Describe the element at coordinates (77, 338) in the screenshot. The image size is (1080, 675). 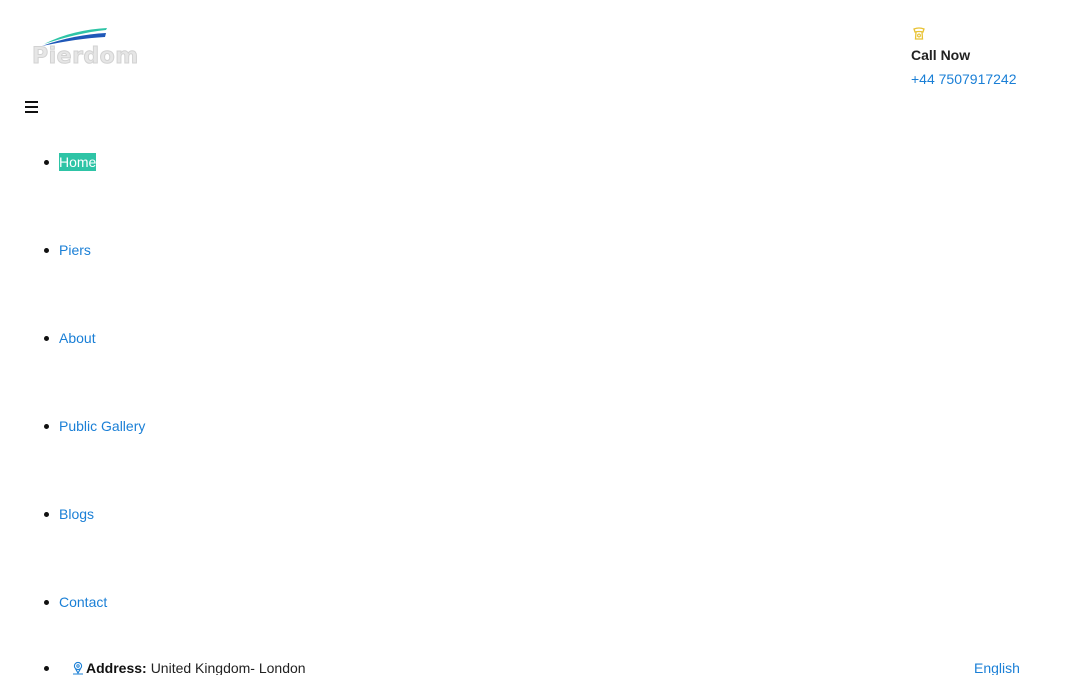
I see `nav-link-about: About` at that location.